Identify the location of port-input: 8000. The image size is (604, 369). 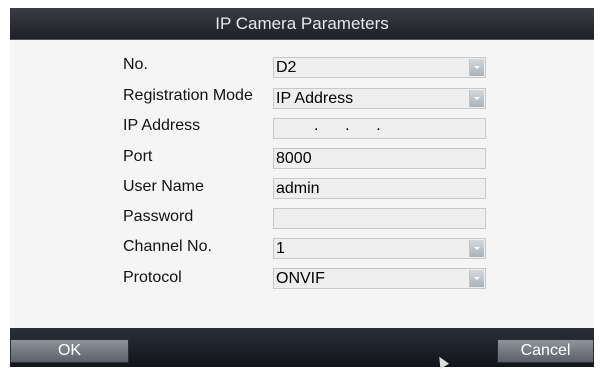
(379, 158).